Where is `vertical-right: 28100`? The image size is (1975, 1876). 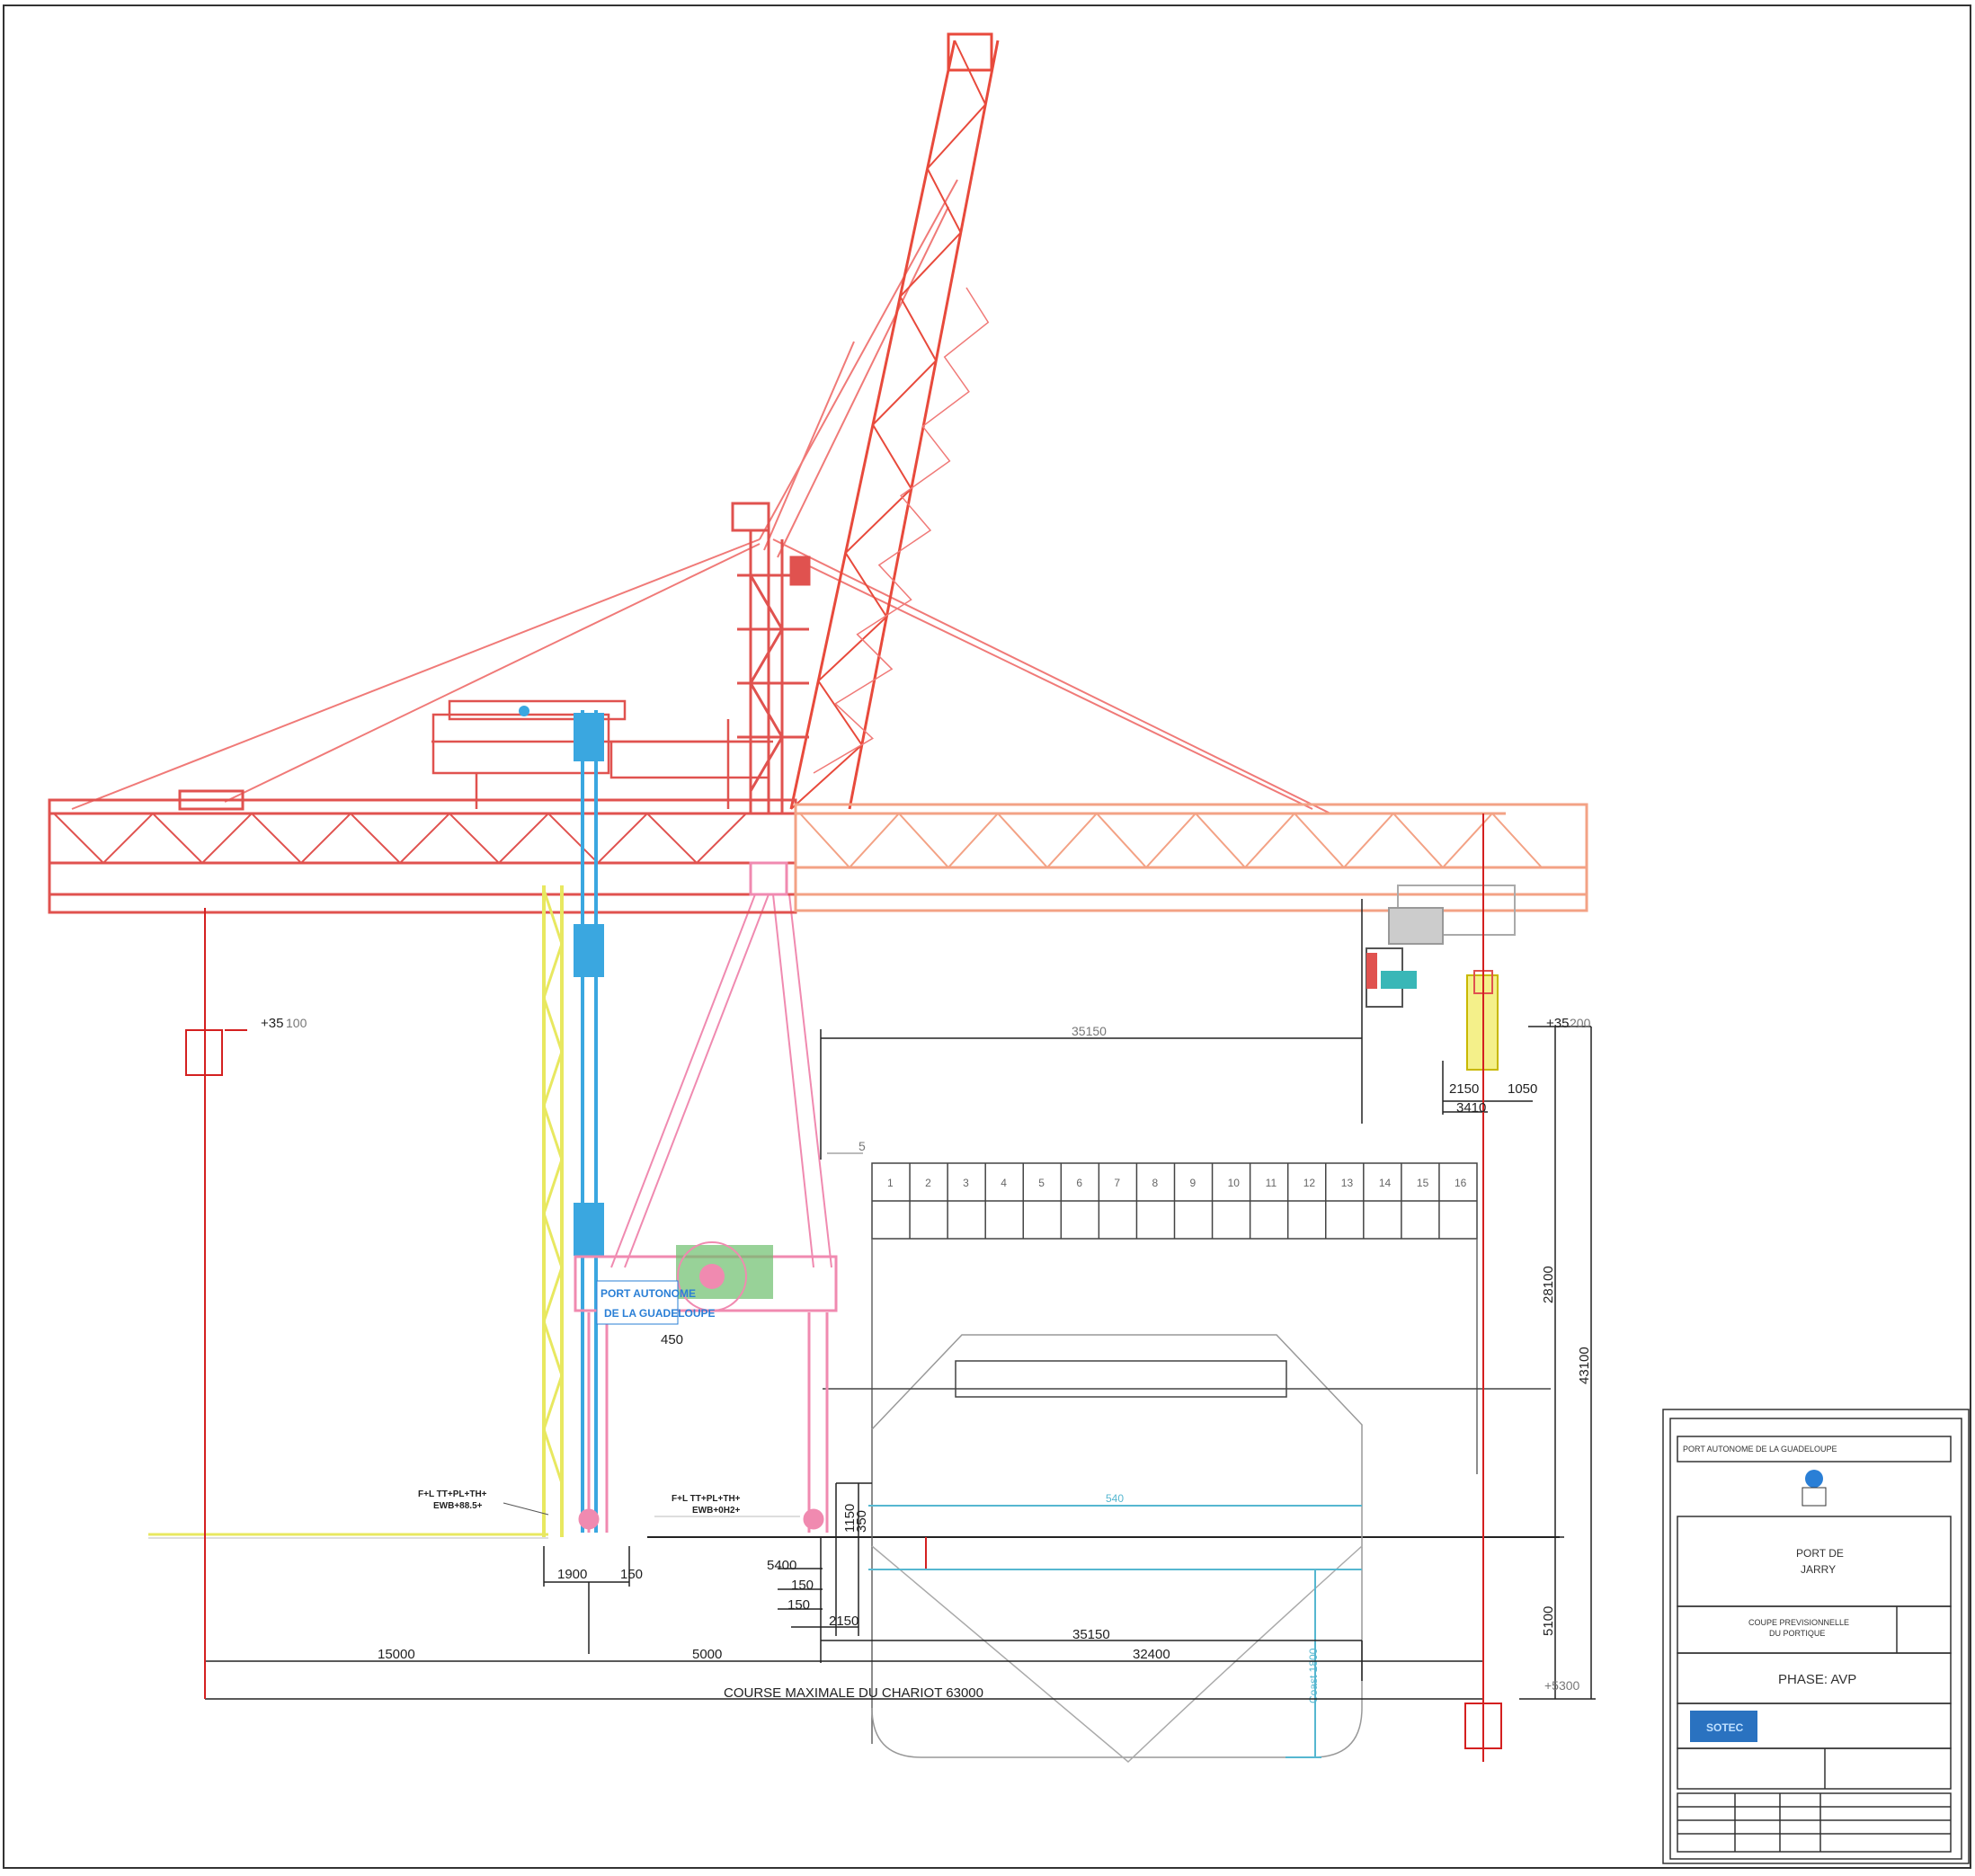 vertical-right: 28100 is located at coordinates (1548, 1284).